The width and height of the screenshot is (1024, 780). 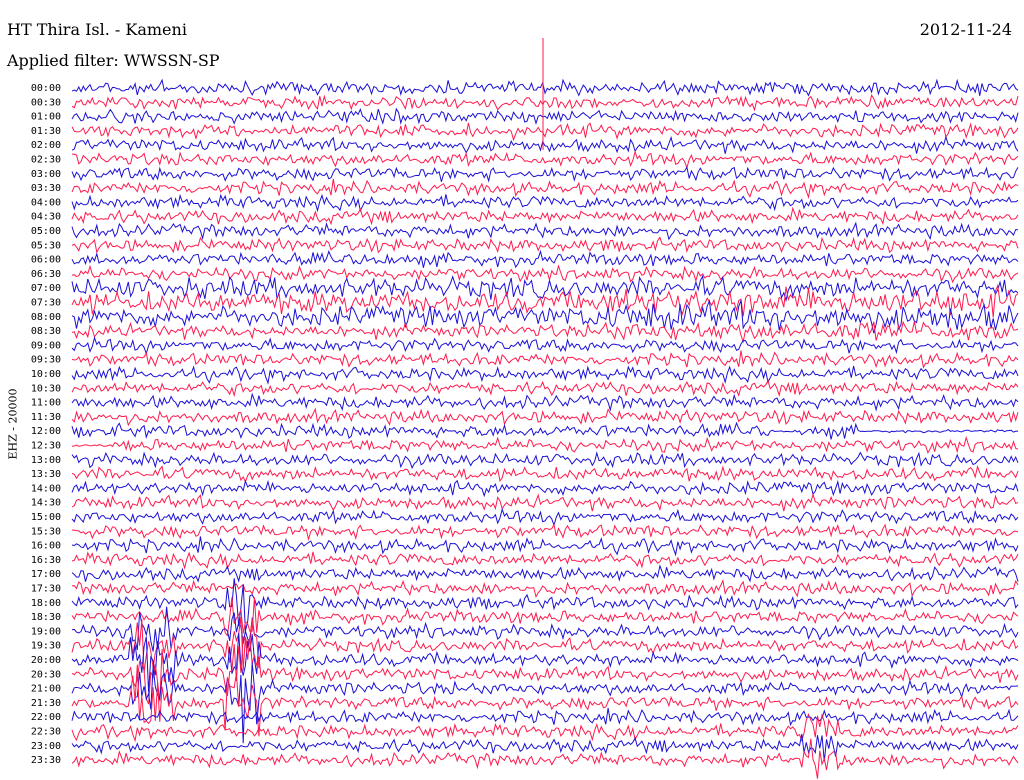 I want to click on row-time-label: 07:00, so click(x=46, y=288).